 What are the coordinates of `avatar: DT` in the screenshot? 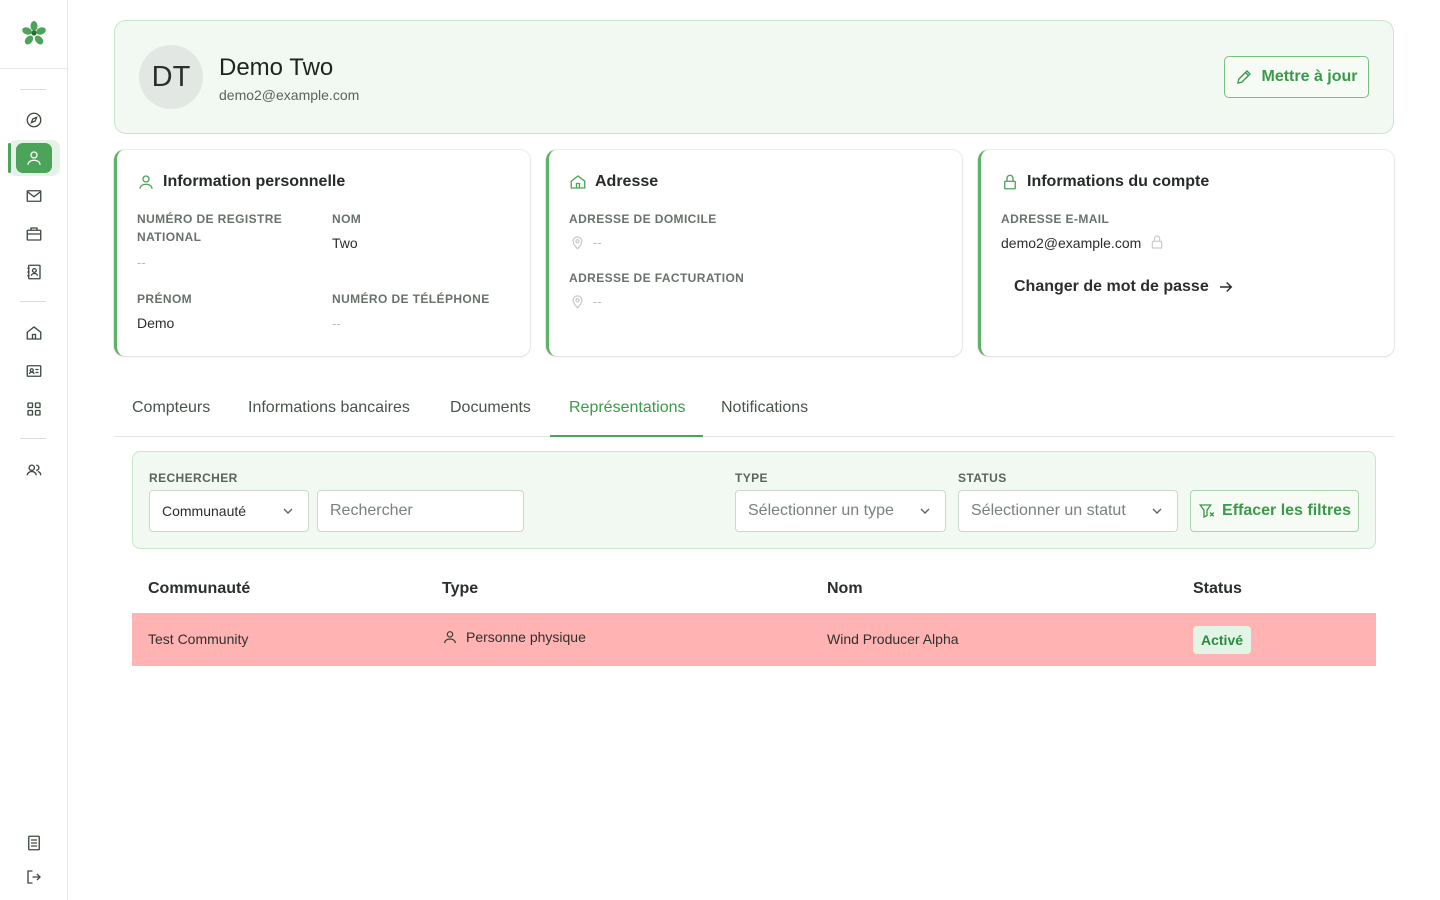 It's located at (171, 77).